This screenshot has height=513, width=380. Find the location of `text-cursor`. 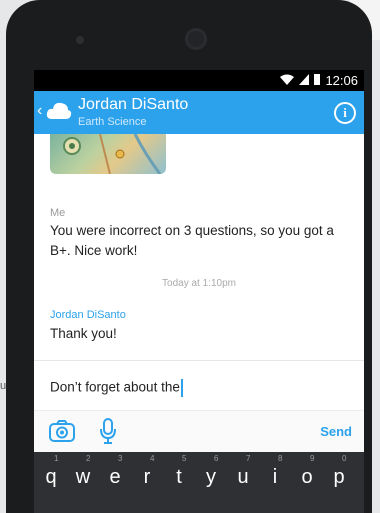

text-cursor is located at coordinates (181, 388).